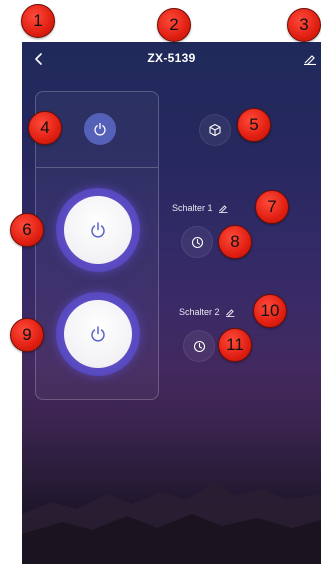 This screenshot has width=321, height=564. Describe the element at coordinates (272, 207) in the screenshot. I see `annotation-badge-7: 7` at that location.